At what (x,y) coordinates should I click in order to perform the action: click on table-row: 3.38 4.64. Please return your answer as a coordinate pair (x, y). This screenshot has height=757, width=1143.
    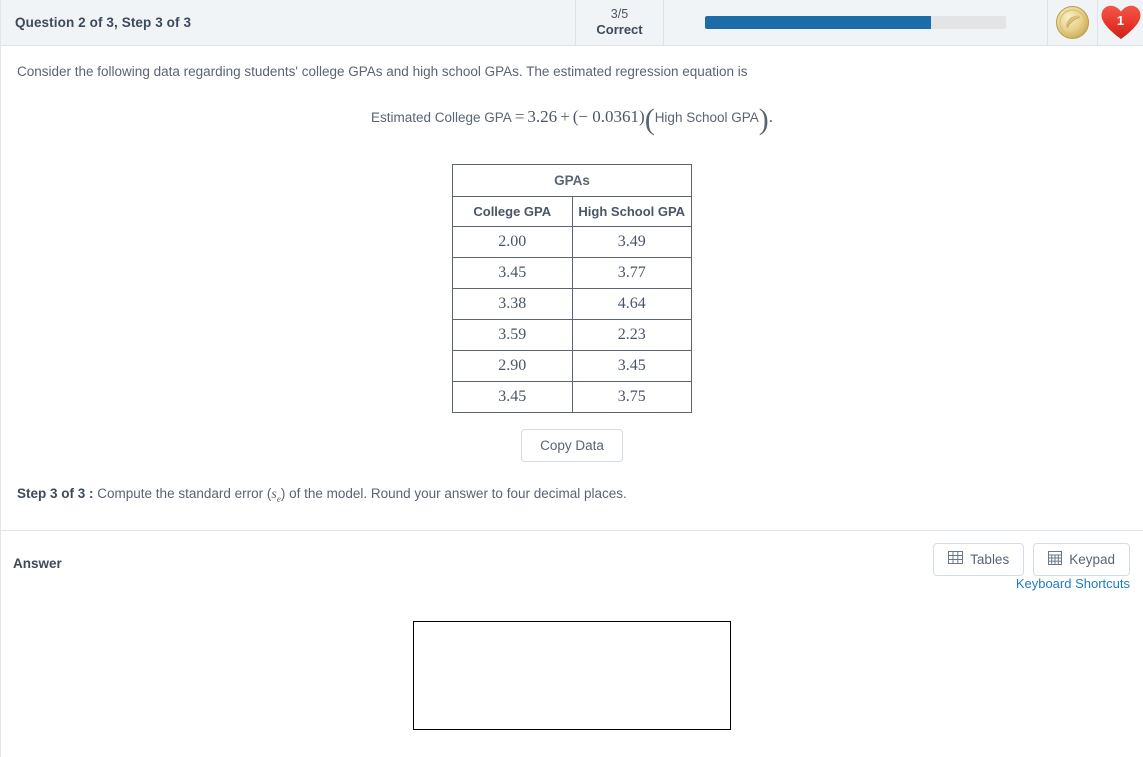
    Looking at the image, I should click on (572, 304).